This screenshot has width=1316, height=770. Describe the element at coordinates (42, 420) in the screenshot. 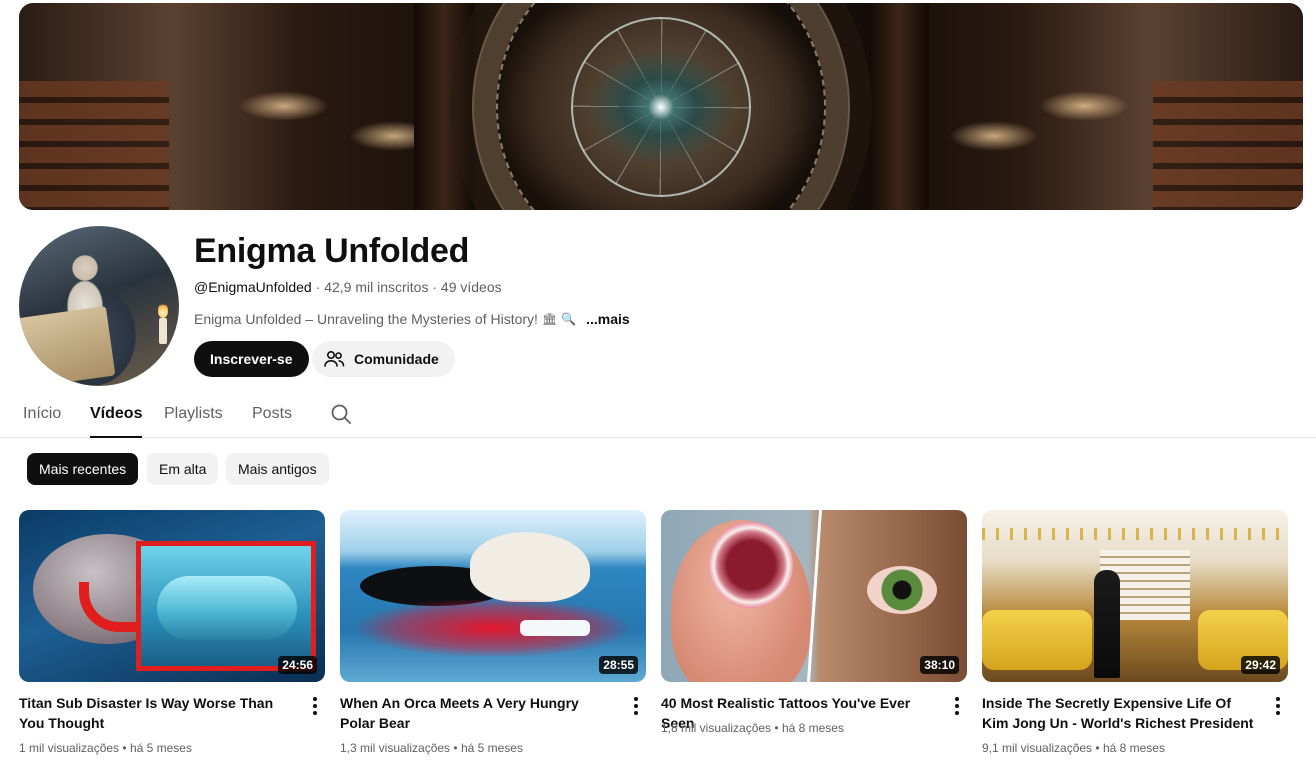

I see `tab-inicio: Início` at that location.